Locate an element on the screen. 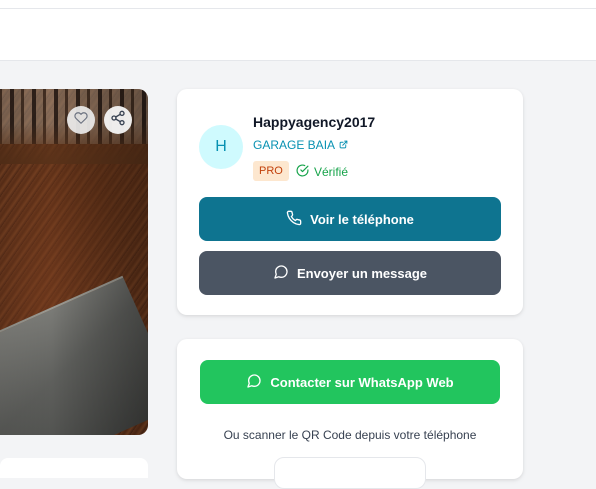 The height and width of the screenshot is (489, 596). pro-badge: PRO is located at coordinates (271, 171).